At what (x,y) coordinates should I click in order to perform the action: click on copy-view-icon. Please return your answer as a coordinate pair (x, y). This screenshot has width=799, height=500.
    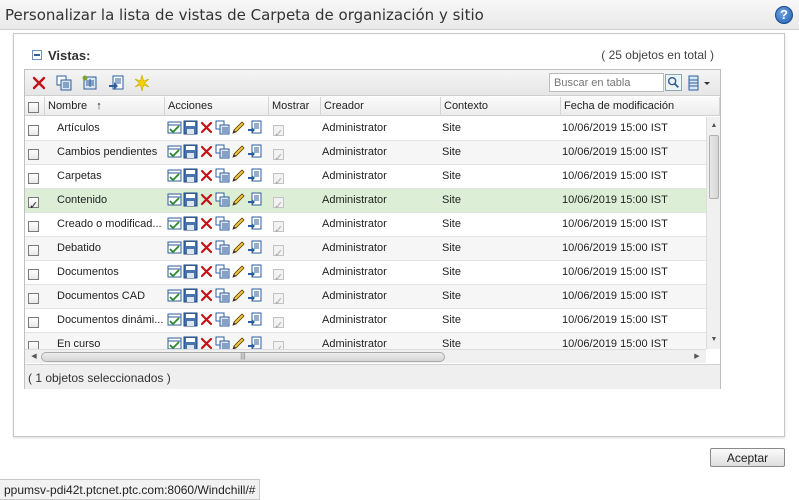
    Looking at the image, I should click on (64, 83).